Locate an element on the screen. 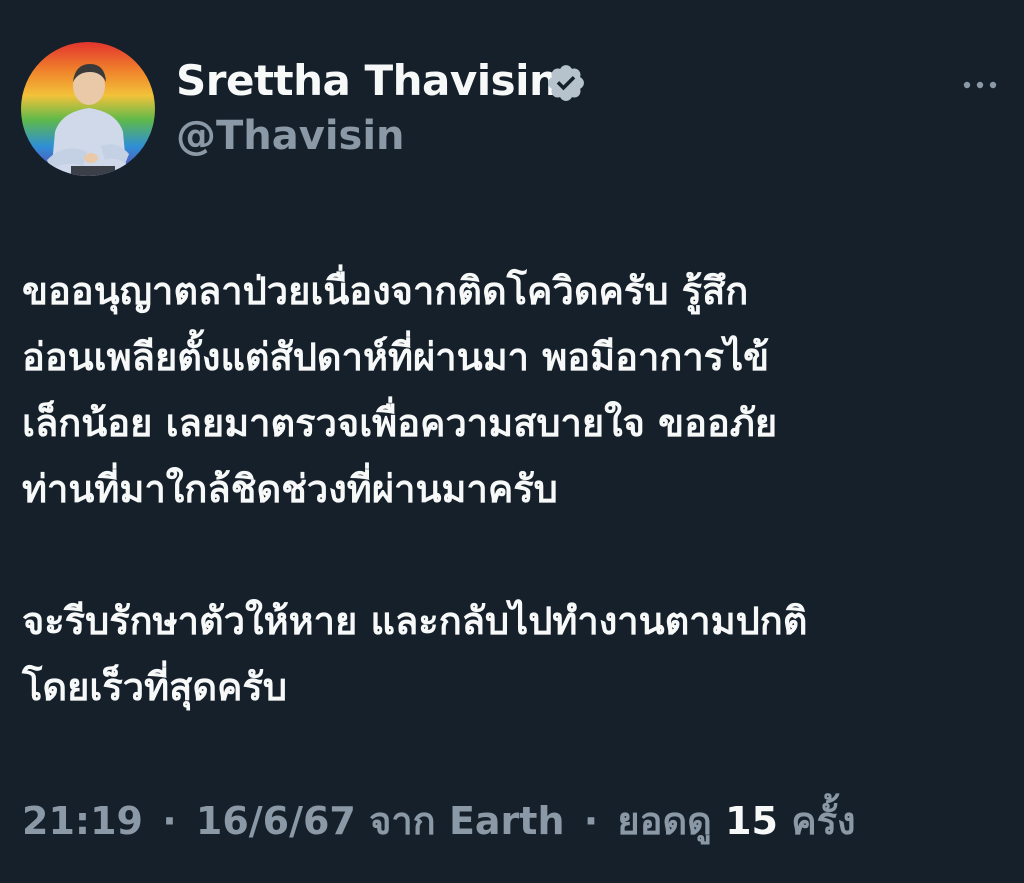 The image size is (1024, 883). tweet-source: Earth is located at coordinates (506, 821).